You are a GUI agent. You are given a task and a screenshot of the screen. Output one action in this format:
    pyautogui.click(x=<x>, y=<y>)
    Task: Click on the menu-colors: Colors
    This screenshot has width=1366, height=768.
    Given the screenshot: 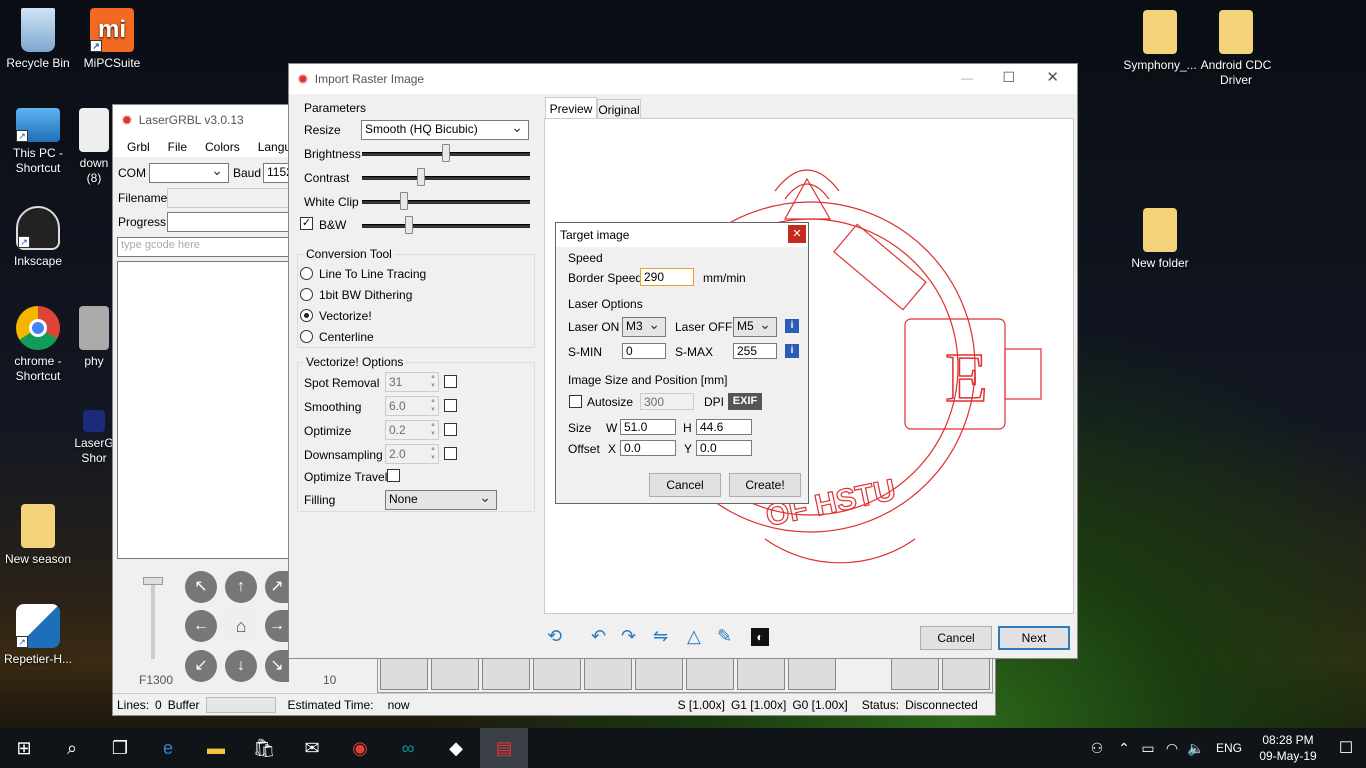 What is the action you would take?
    pyautogui.click(x=222, y=147)
    